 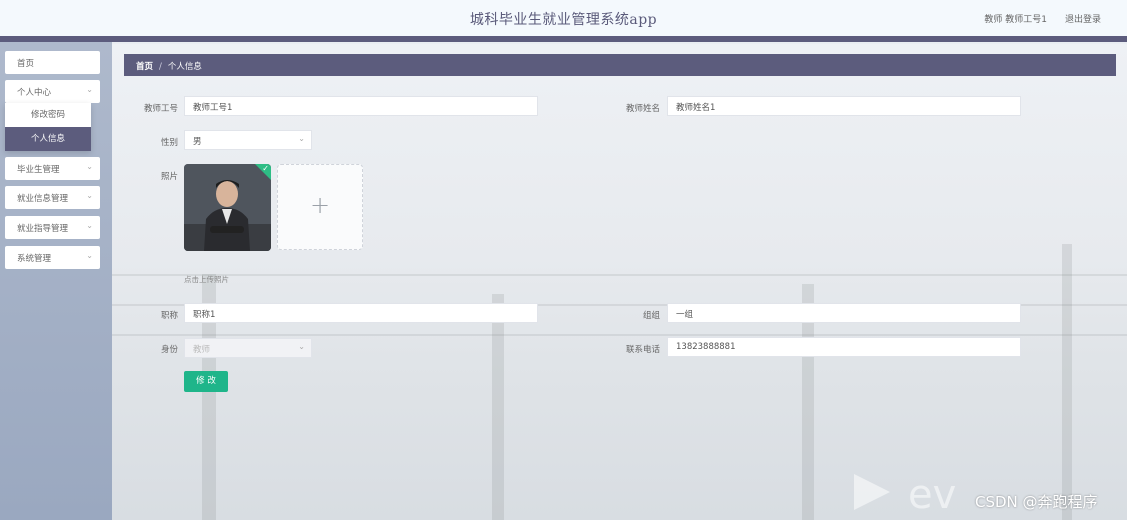 I want to click on sidebar-item-home: 首页, so click(x=52, y=62).